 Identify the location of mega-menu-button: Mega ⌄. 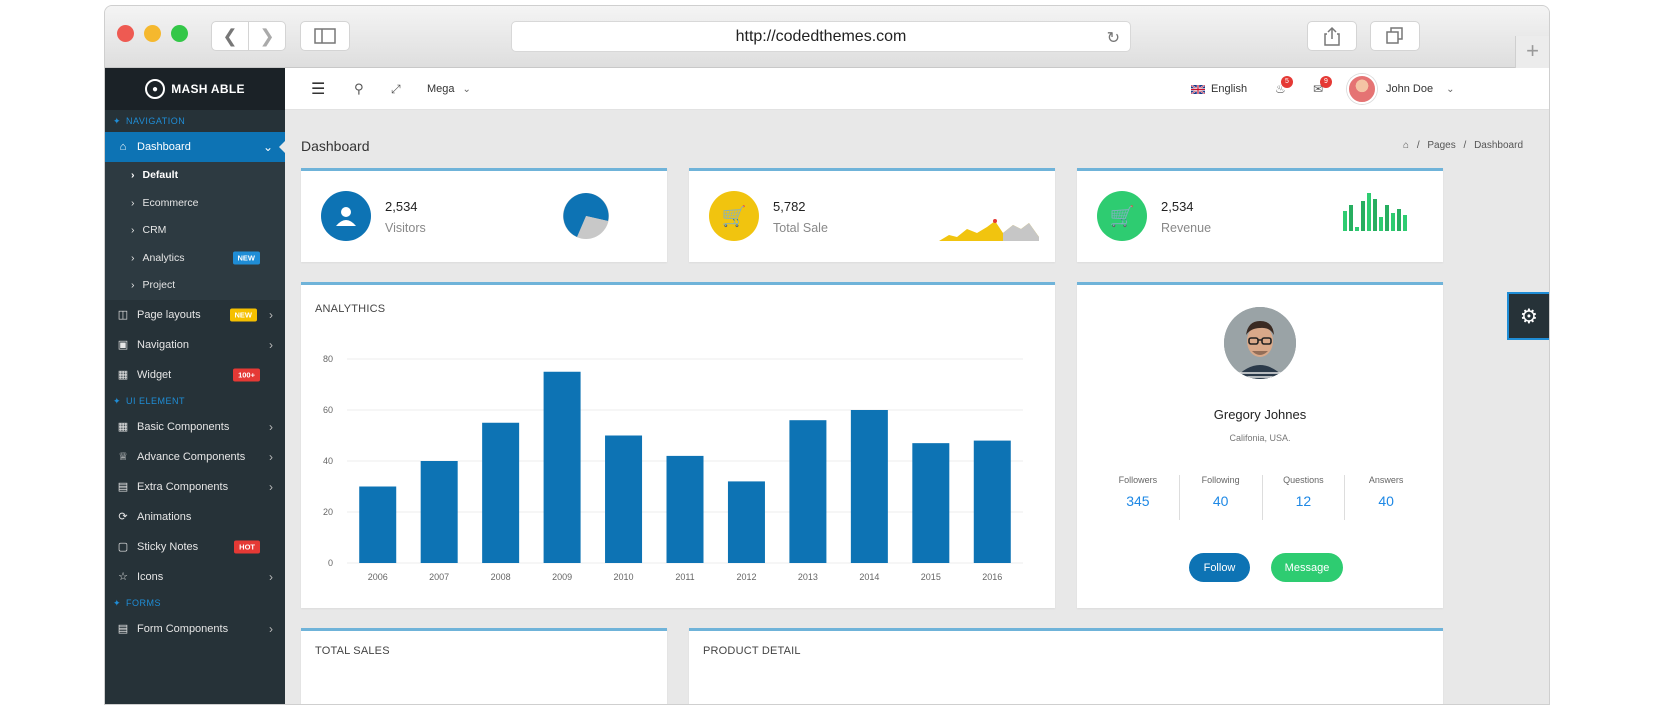
(449, 89).